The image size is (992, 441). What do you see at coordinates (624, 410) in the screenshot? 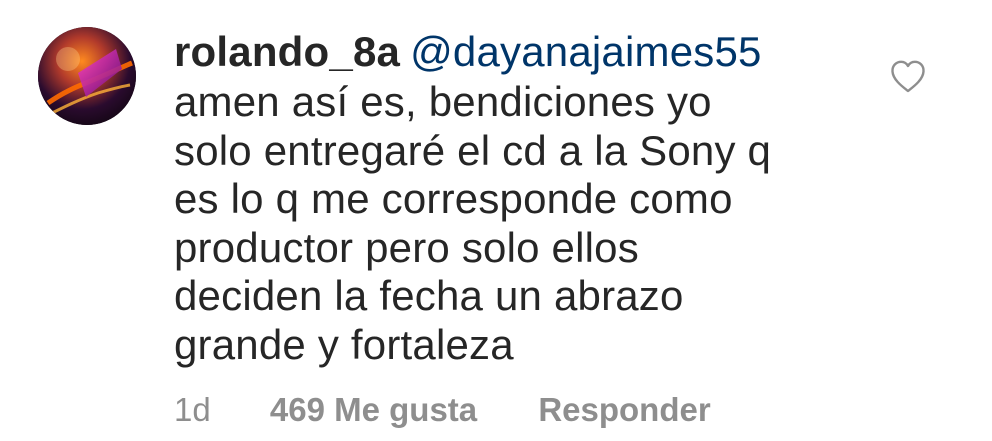
I see `reply-button: Responder` at bounding box center [624, 410].